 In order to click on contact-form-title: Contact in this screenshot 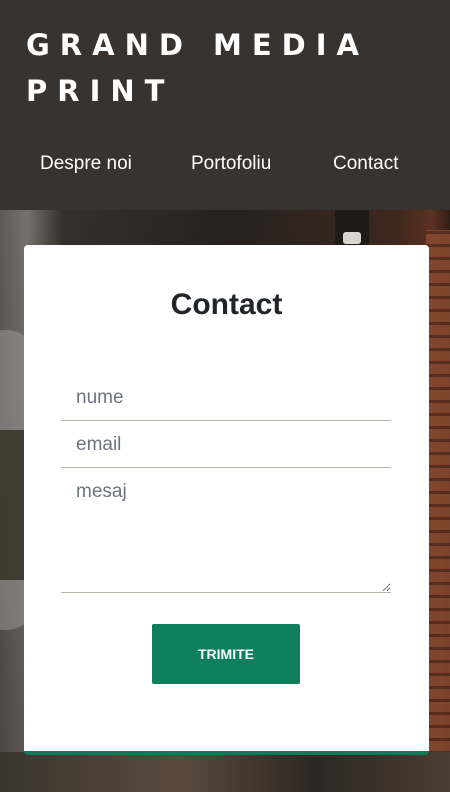, I will do `click(226, 304)`.